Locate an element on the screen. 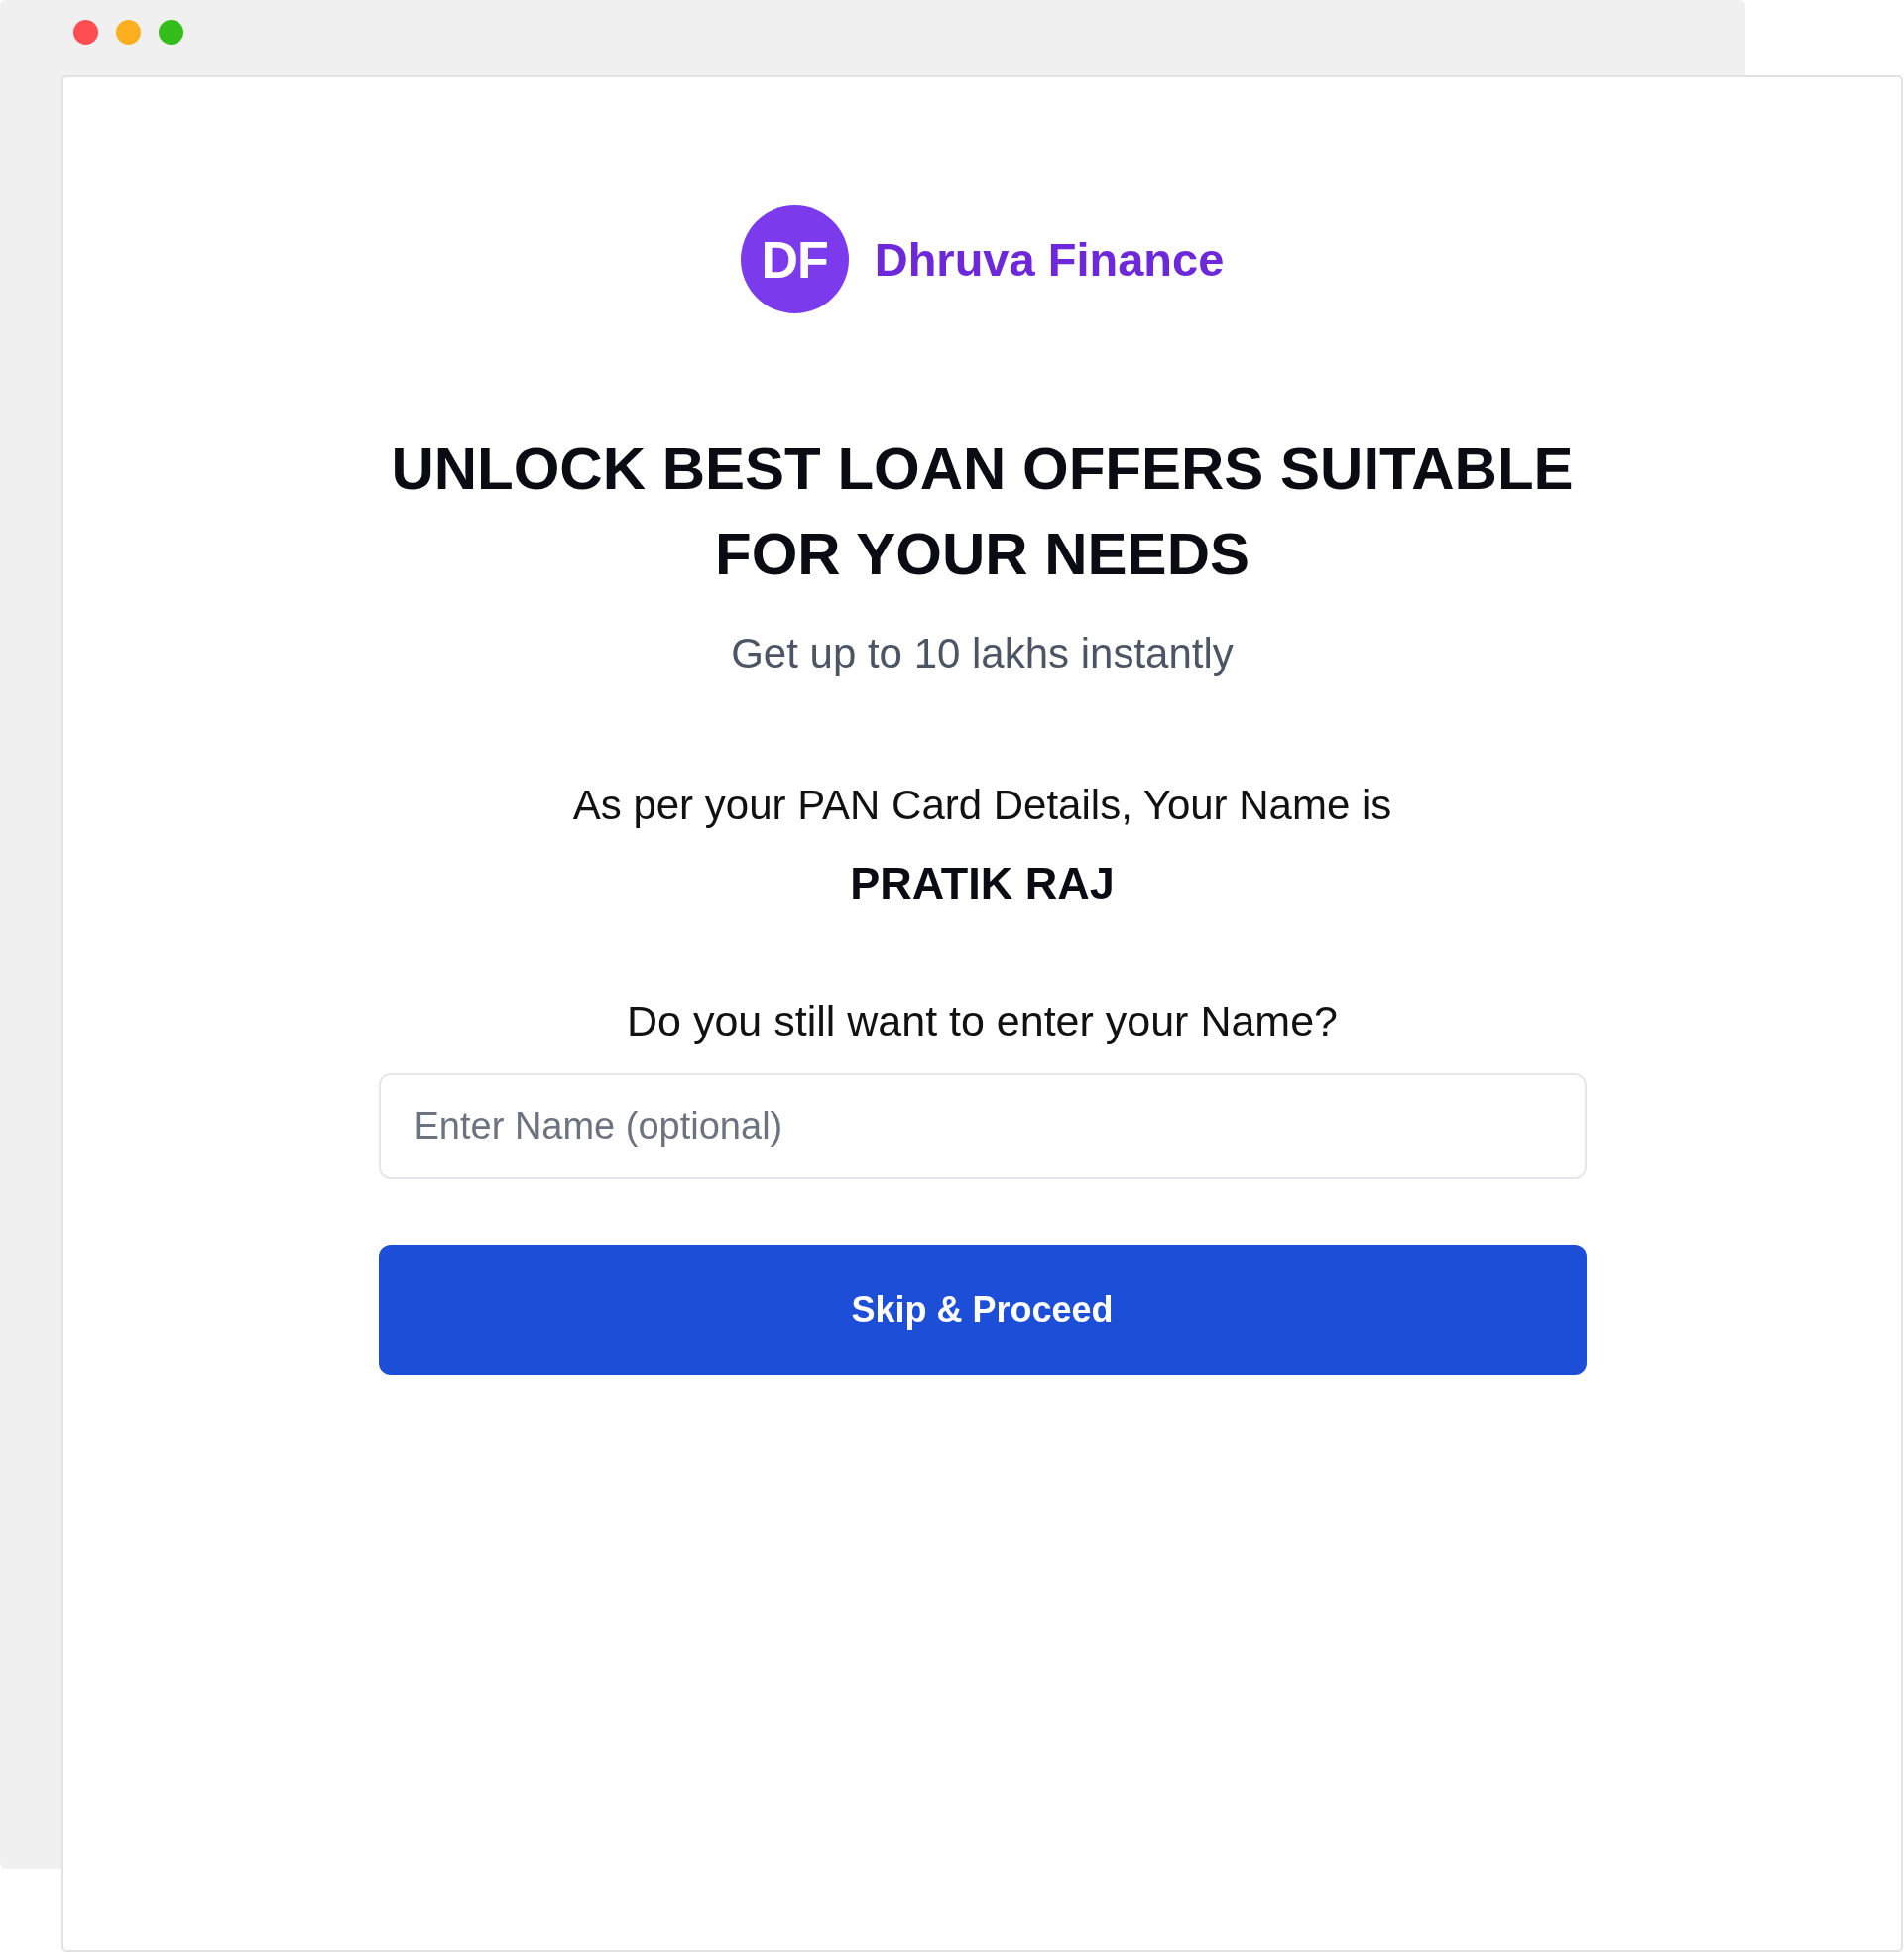 The image size is (1904, 1953). name-input: Enter Name (optional) is located at coordinates (982, 1126).